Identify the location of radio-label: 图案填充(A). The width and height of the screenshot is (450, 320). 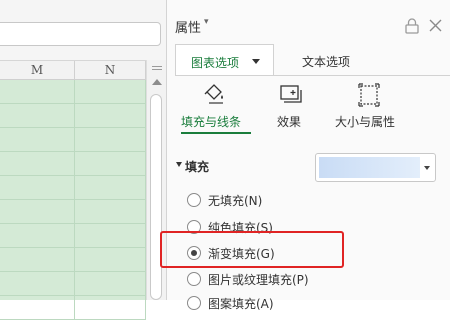
(241, 304).